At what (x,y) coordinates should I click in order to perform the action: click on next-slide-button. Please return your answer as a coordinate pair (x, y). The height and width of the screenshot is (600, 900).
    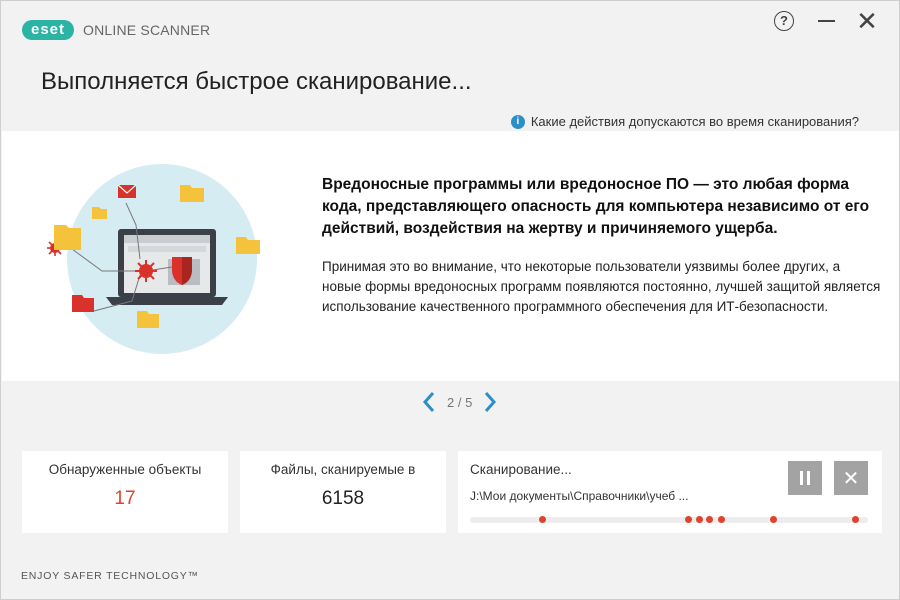
    Looking at the image, I should click on (490, 402).